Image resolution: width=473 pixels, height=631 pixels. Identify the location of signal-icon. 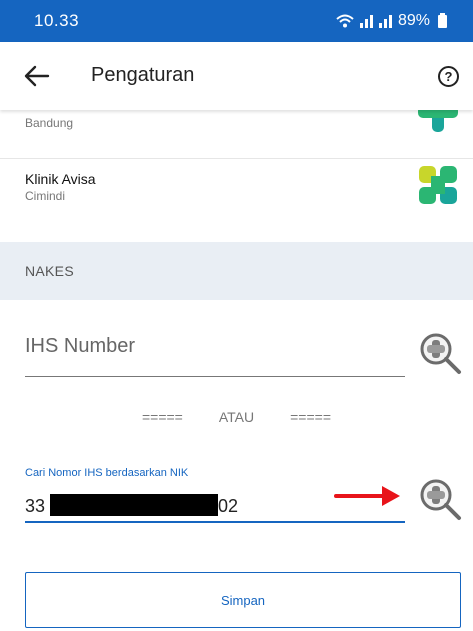
(366, 21).